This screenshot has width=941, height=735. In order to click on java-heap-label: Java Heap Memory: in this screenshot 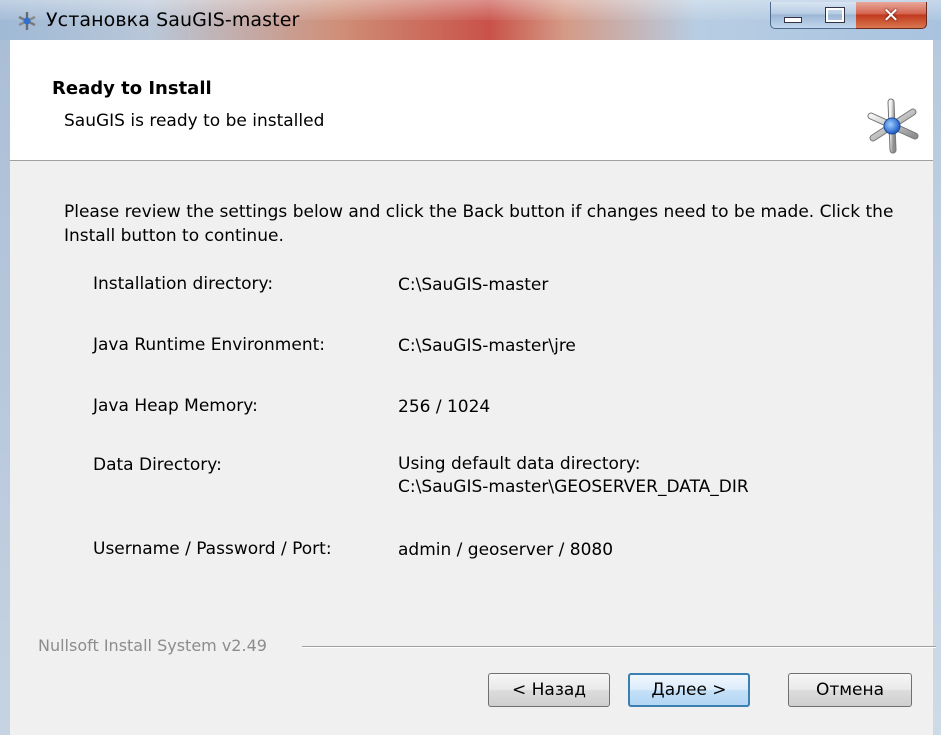, I will do `click(175, 406)`.